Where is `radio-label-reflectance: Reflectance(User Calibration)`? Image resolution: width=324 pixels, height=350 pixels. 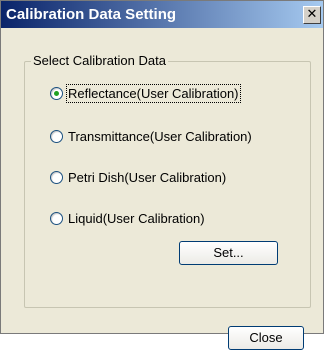 radio-label-reflectance: Reflectance(User Calibration) is located at coordinates (153, 93).